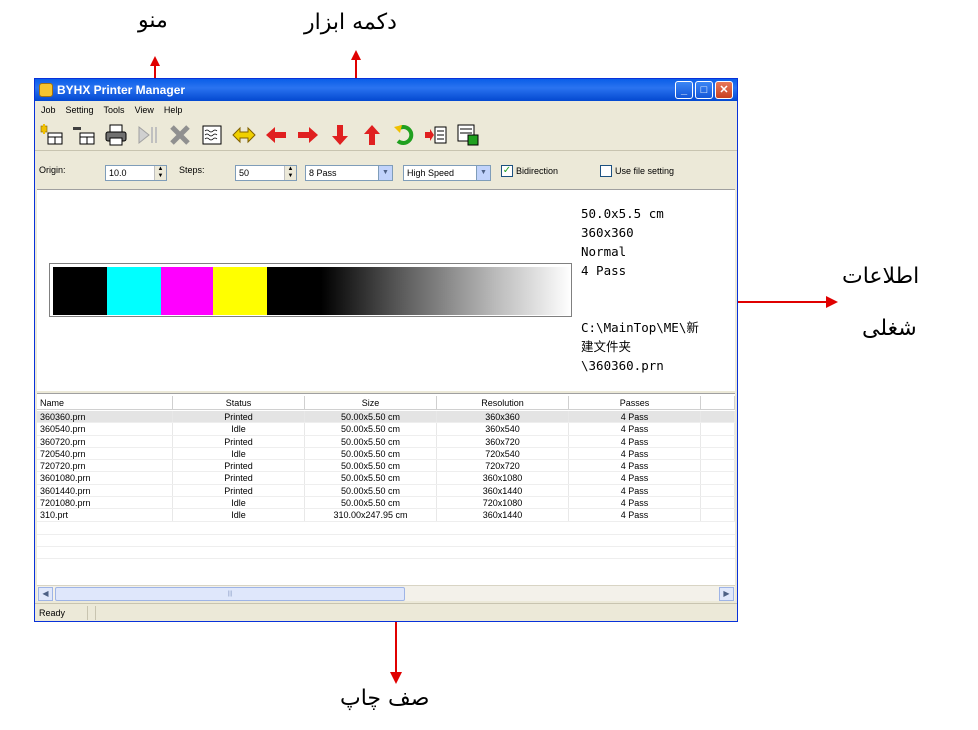 This screenshot has height=730, width=978. What do you see at coordinates (48, 110) in the screenshot?
I see `menu-job: Job` at bounding box center [48, 110].